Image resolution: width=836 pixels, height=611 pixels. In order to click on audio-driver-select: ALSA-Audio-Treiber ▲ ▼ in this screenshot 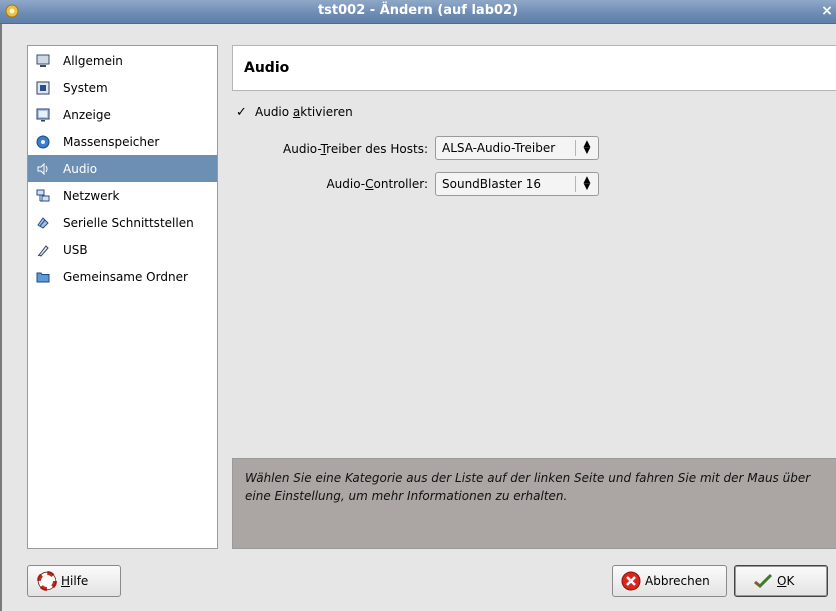, I will do `click(517, 148)`.